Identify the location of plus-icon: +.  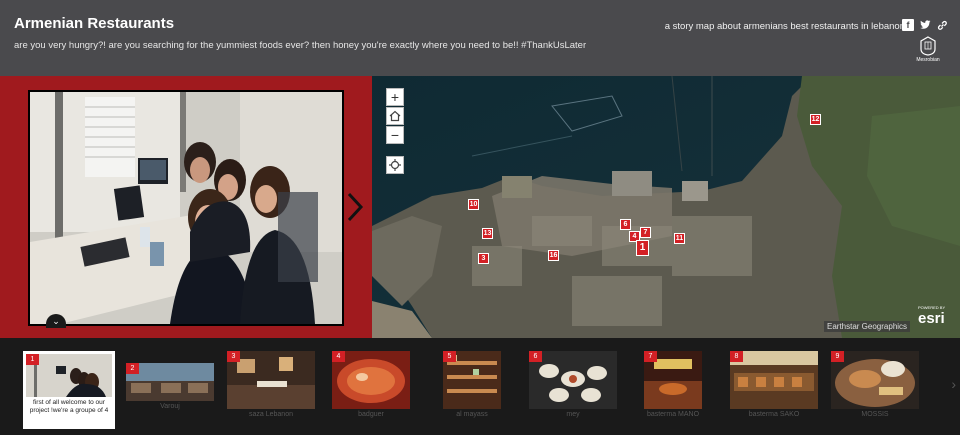
(395, 97).